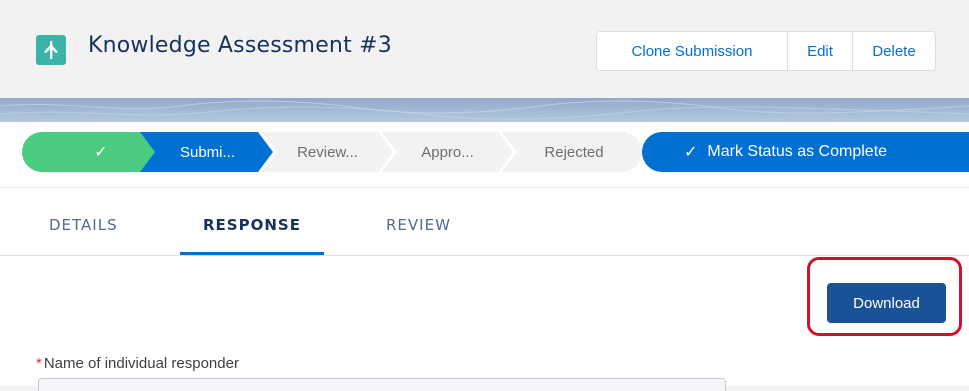 Image resolution: width=969 pixels, height=391 pixels. I want to click on required-marker: *, so click(39, 363).